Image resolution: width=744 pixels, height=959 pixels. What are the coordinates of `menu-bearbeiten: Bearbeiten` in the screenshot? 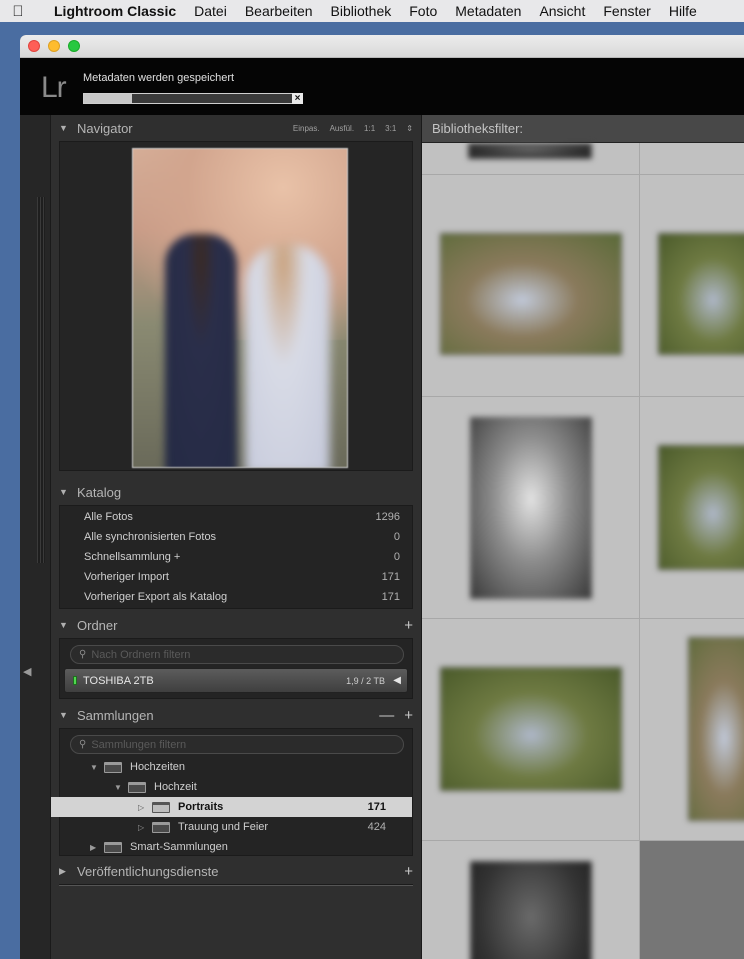 It's located at (279, 11).